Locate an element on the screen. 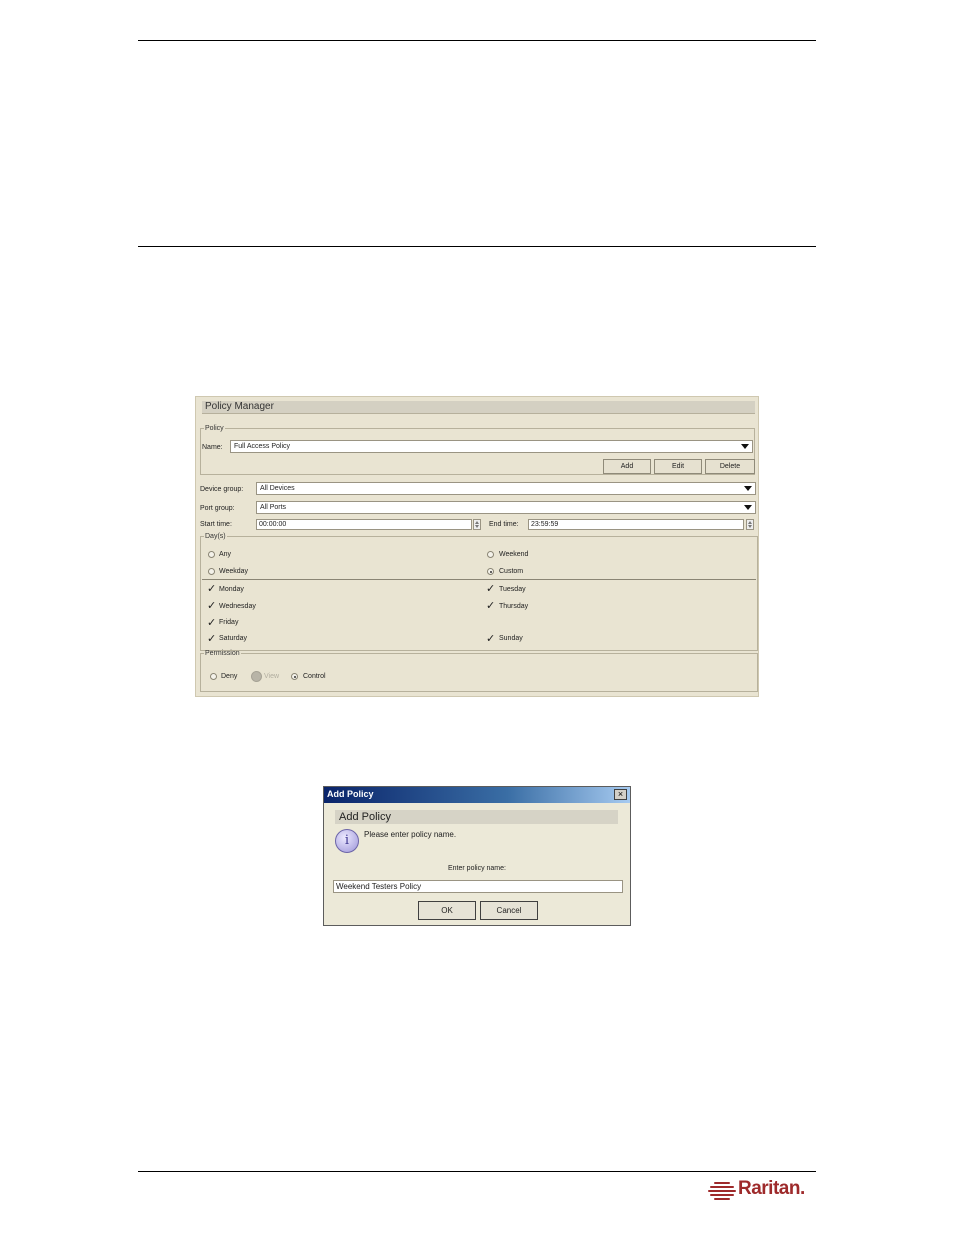 The height and width of the screenshot is (1235, 954). sunday-checkbox: ✓ is located at coordinates (490, 638).